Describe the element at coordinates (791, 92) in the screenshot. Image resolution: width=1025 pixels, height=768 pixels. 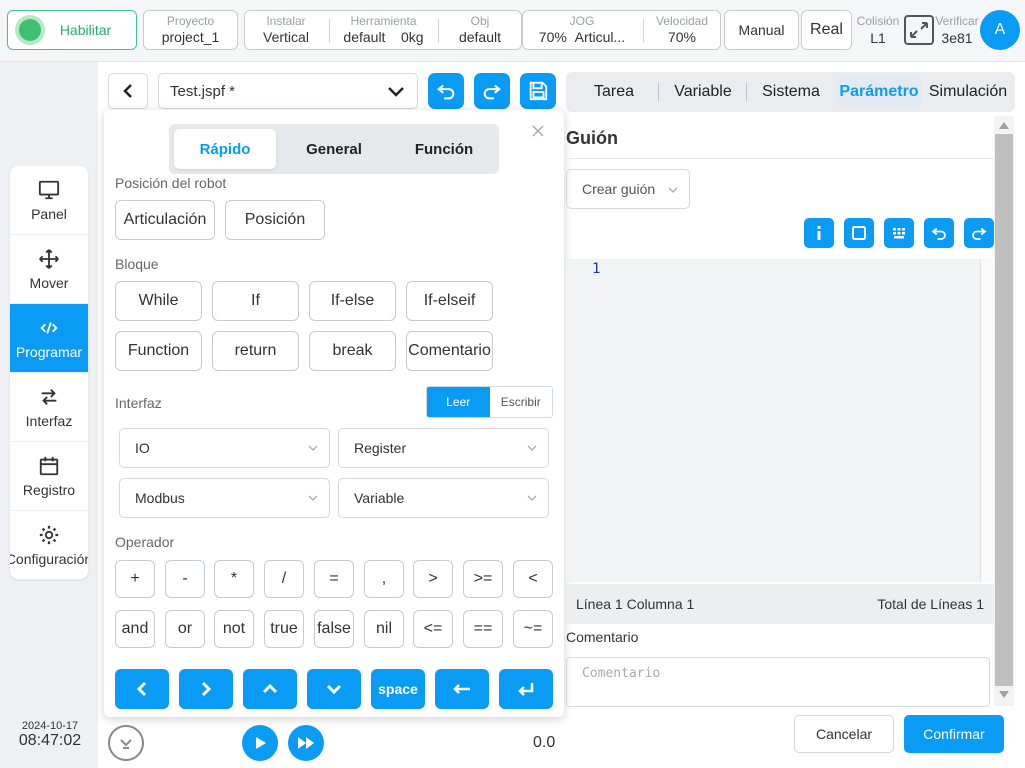
I see `tab-system: Sistema` at that location.